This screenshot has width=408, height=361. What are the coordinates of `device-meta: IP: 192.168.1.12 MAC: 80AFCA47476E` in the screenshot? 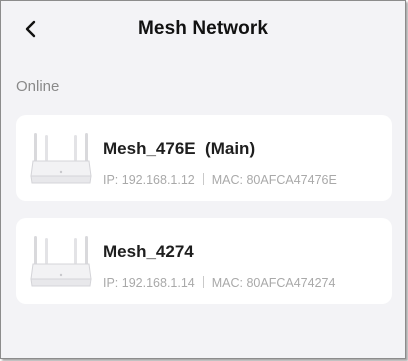 It's located at (220, 180).